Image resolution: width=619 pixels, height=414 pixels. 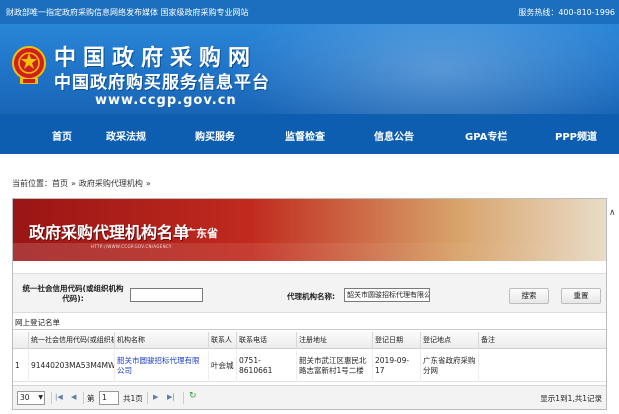 I want to click on list-title: 政府采购代理机构名单, so click(x=109, y=232).